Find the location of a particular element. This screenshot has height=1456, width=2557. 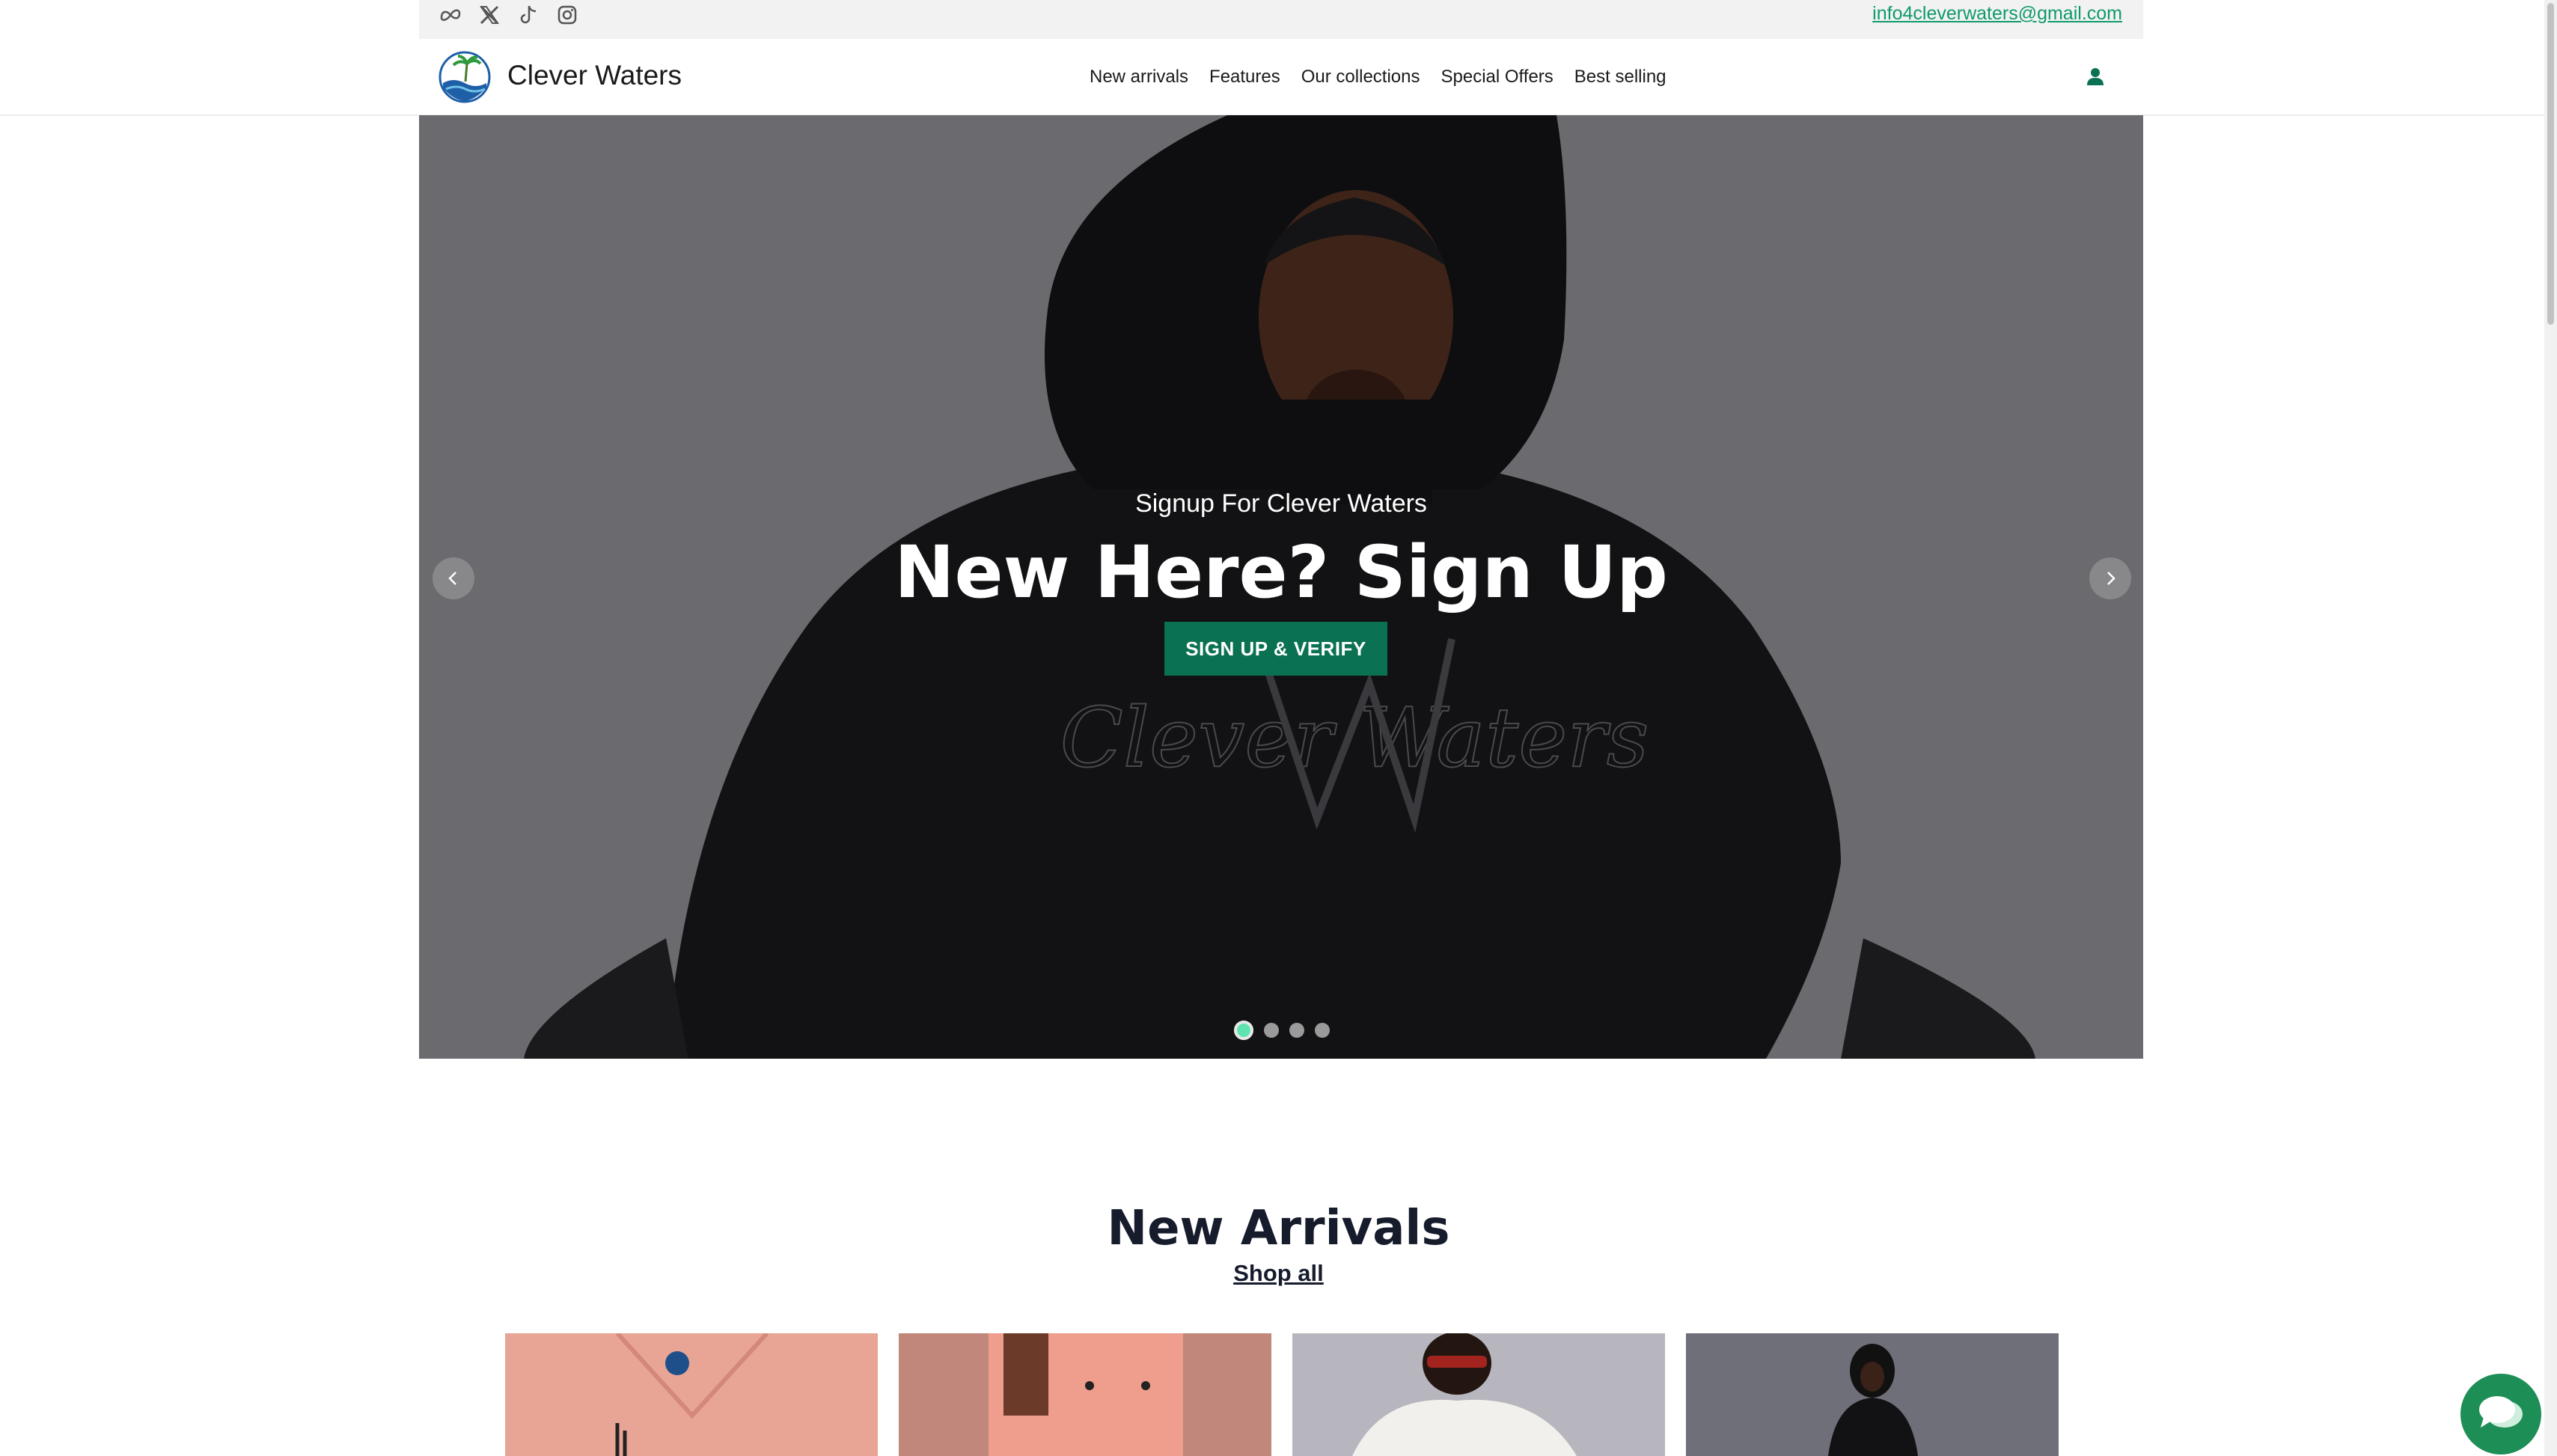

user-icon is located at coordinates (2095, 76).